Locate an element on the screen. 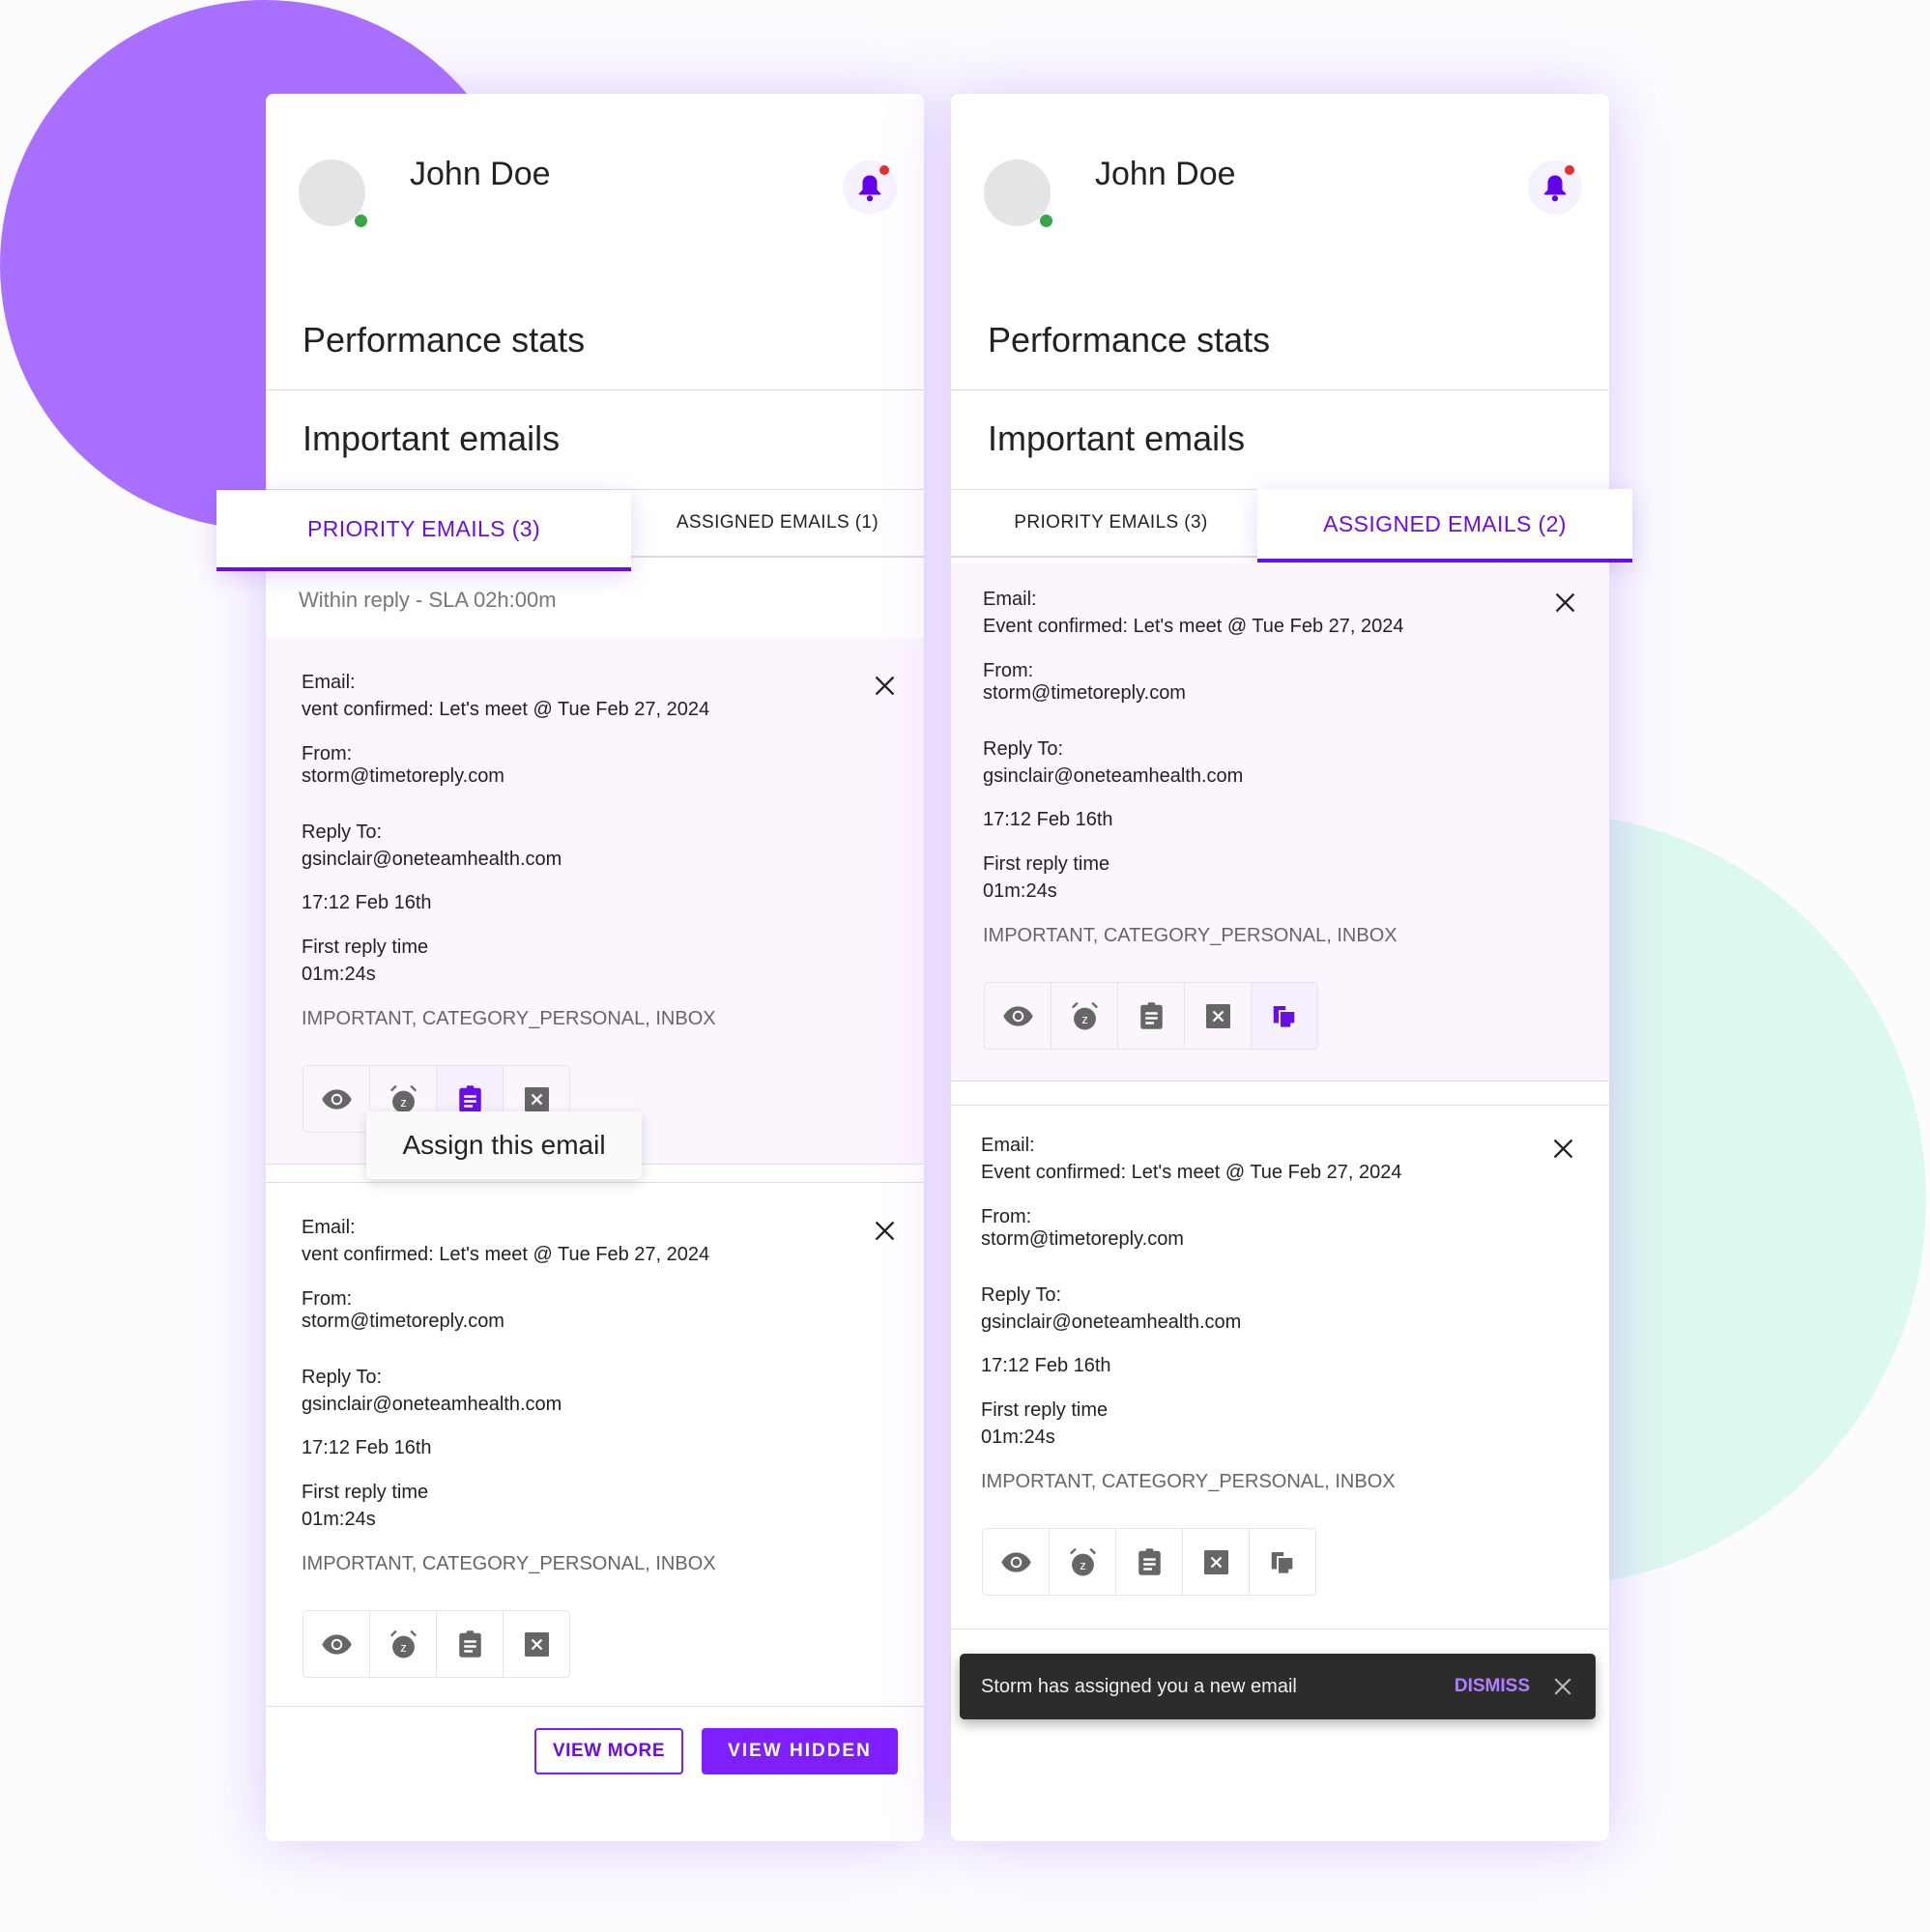  tab-assigned-emails: ASSIGNED EMAILS (2) is located at coordinates (1444, 525).